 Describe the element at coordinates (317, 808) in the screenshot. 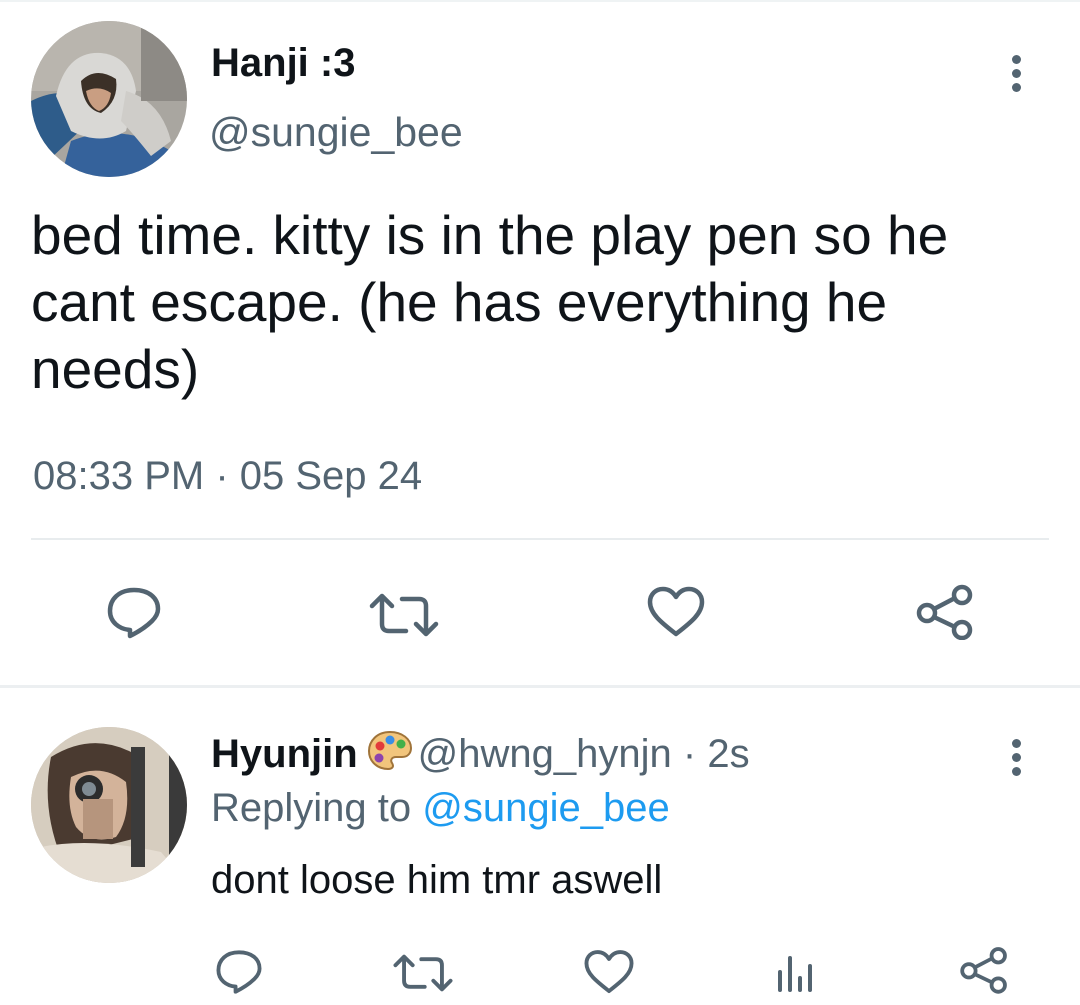

I see `replying-prefix: Replying to` at that location.